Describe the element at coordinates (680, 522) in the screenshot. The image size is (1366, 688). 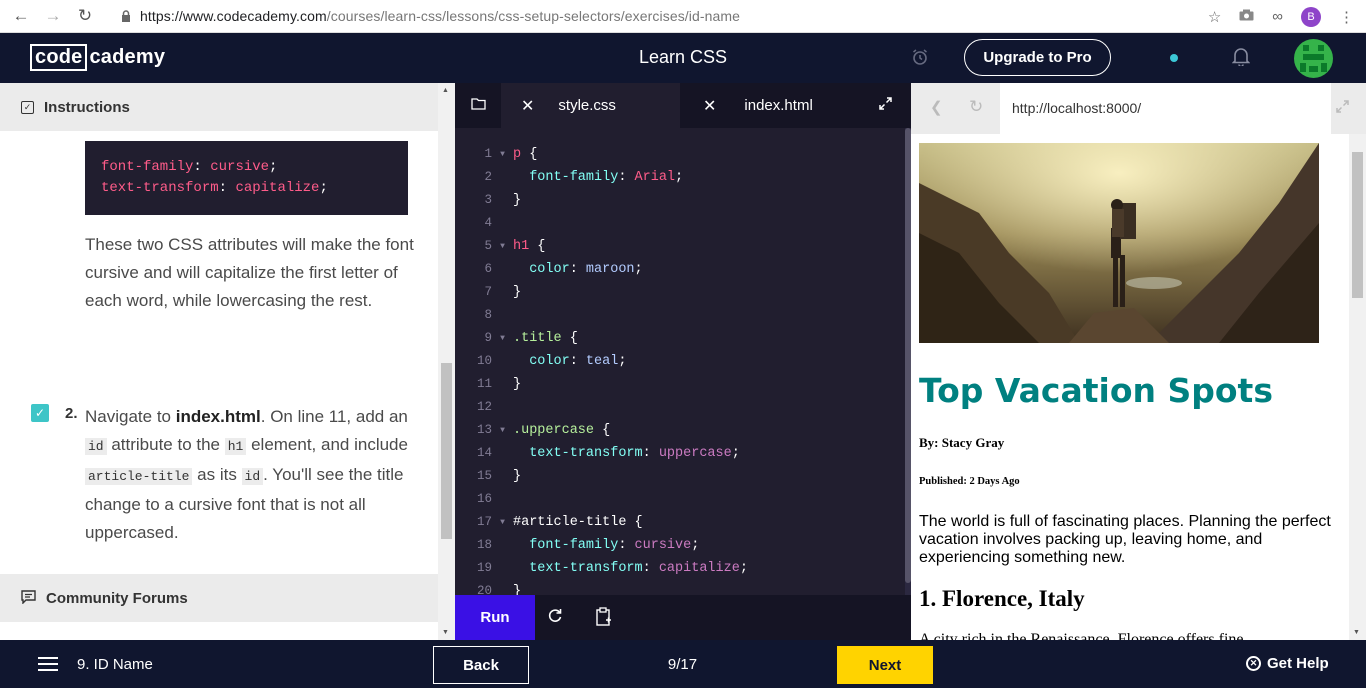
I see `code-line: 17 ▼ #article-title {` at that location.